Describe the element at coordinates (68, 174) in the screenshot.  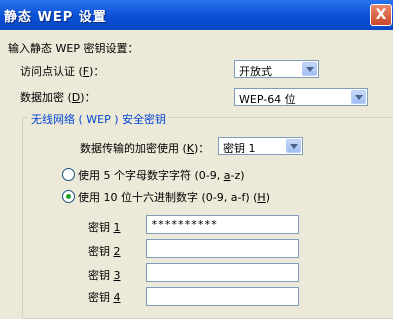
I see `radio-ascii` at that location.